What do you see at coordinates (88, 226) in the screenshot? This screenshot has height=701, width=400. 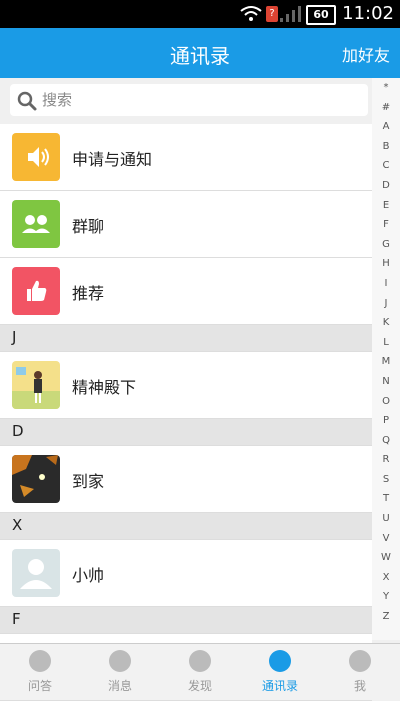 I see `group-chat-label: 群聊` at bounding box center [88, 226].